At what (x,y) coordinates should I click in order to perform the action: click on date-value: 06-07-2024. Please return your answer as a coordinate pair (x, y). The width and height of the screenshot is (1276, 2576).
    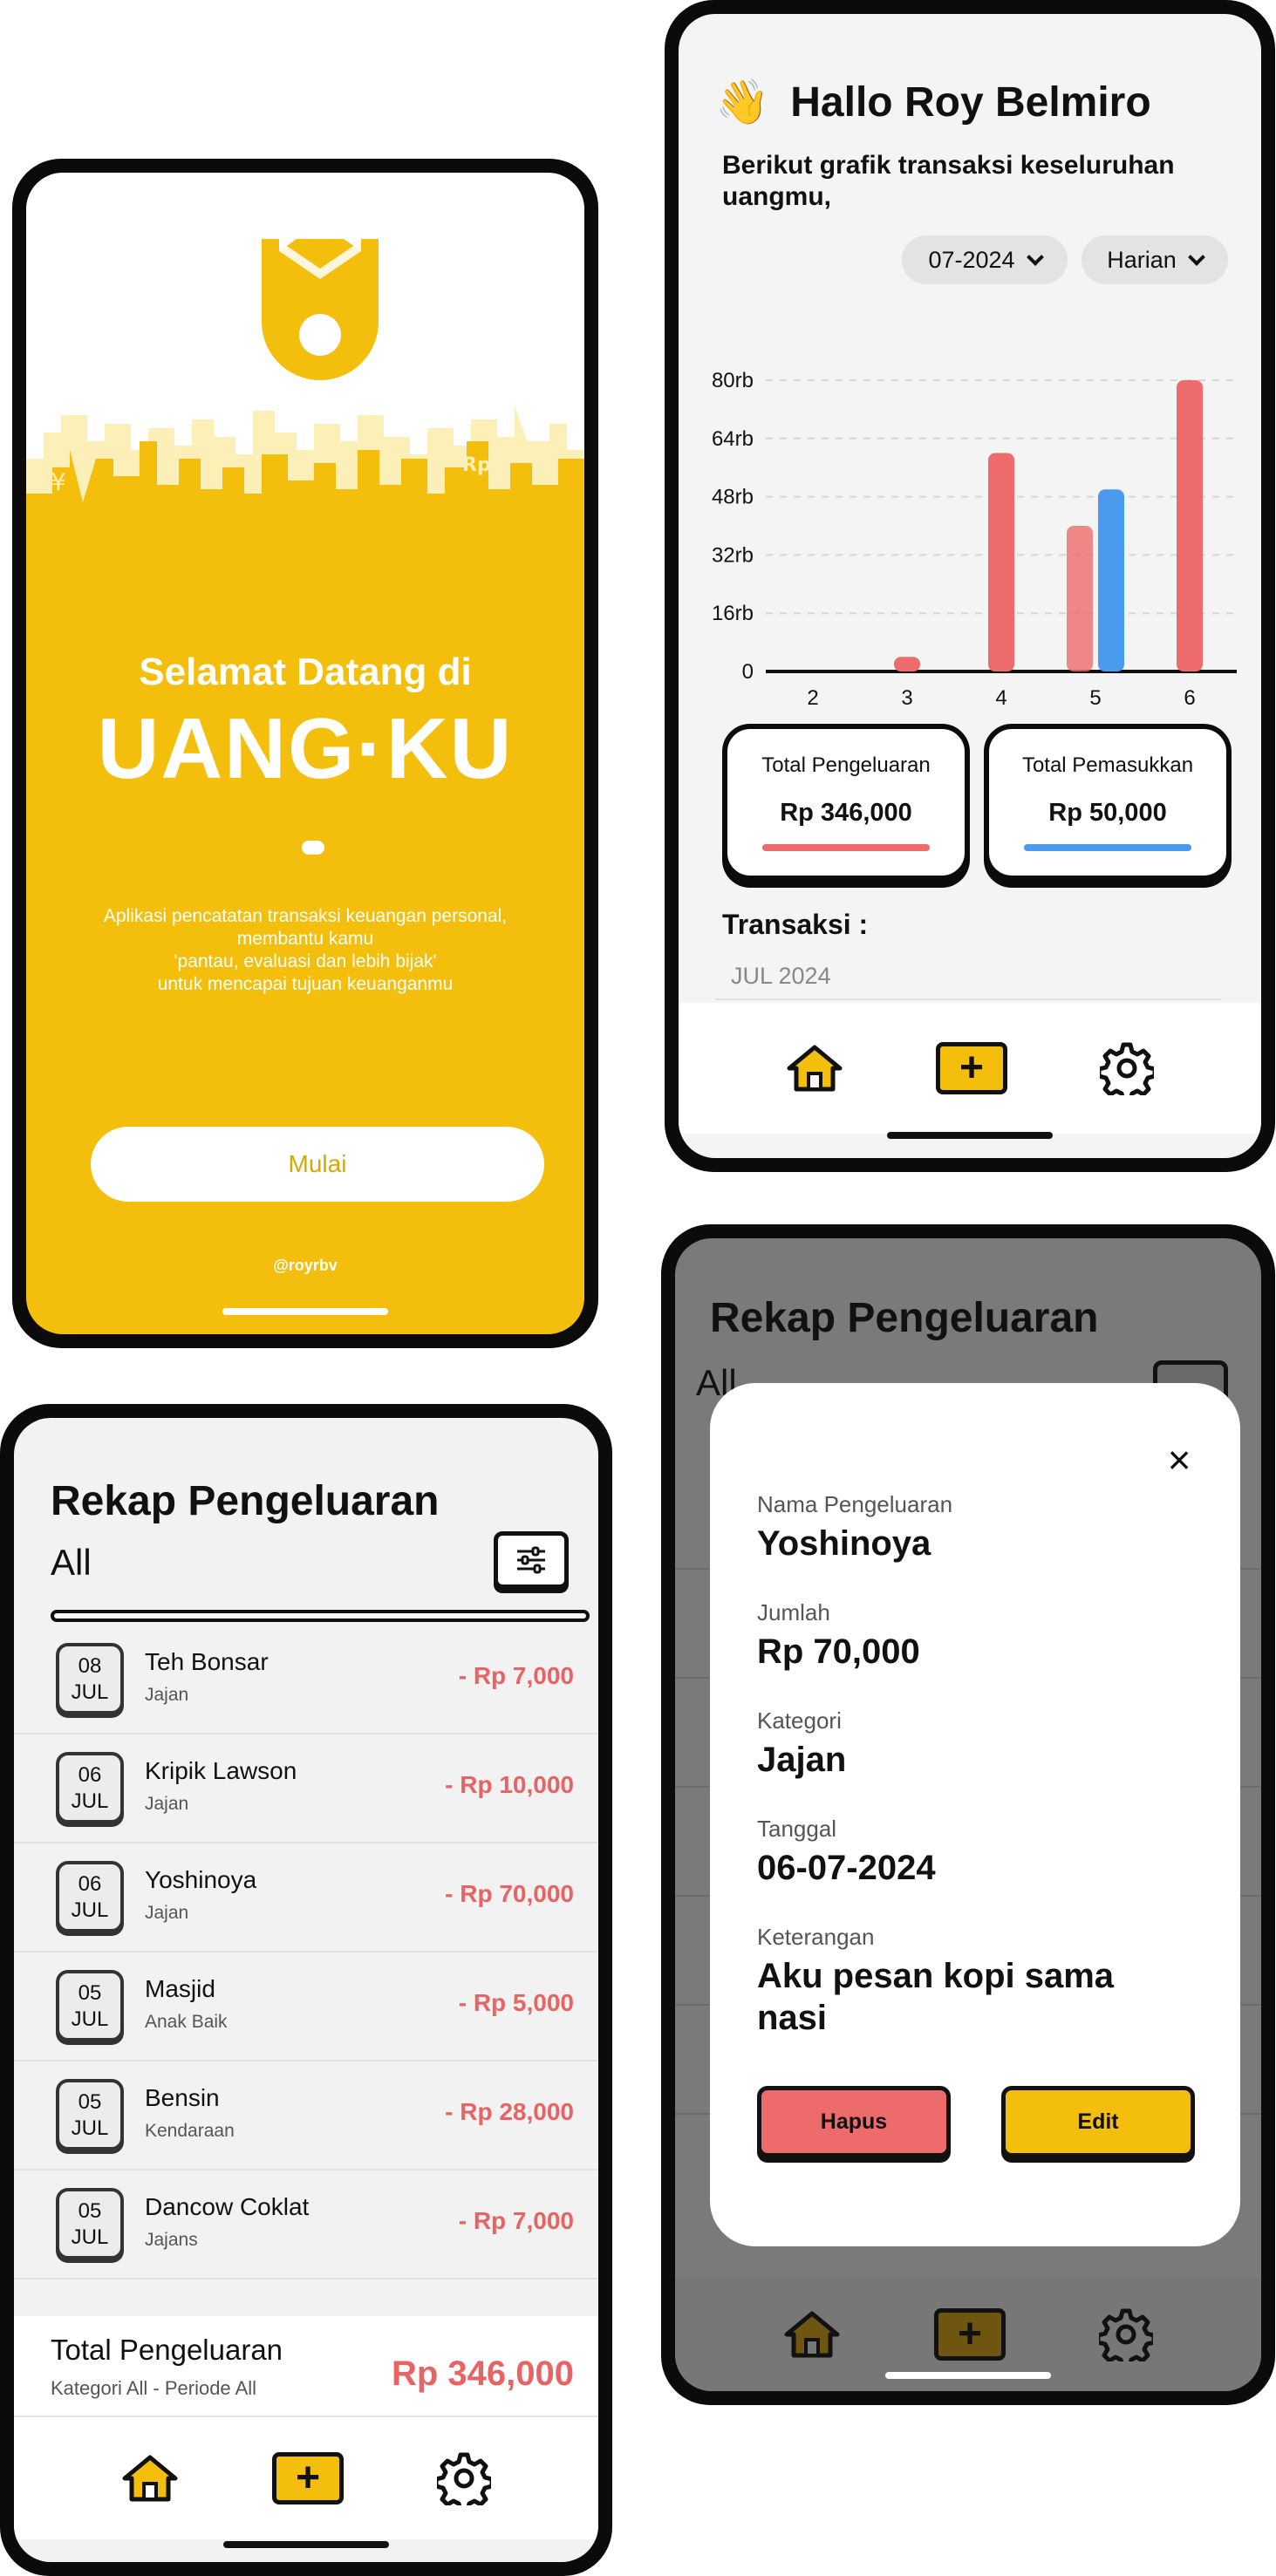
    Looking at the image, I should click on (846, 1868).